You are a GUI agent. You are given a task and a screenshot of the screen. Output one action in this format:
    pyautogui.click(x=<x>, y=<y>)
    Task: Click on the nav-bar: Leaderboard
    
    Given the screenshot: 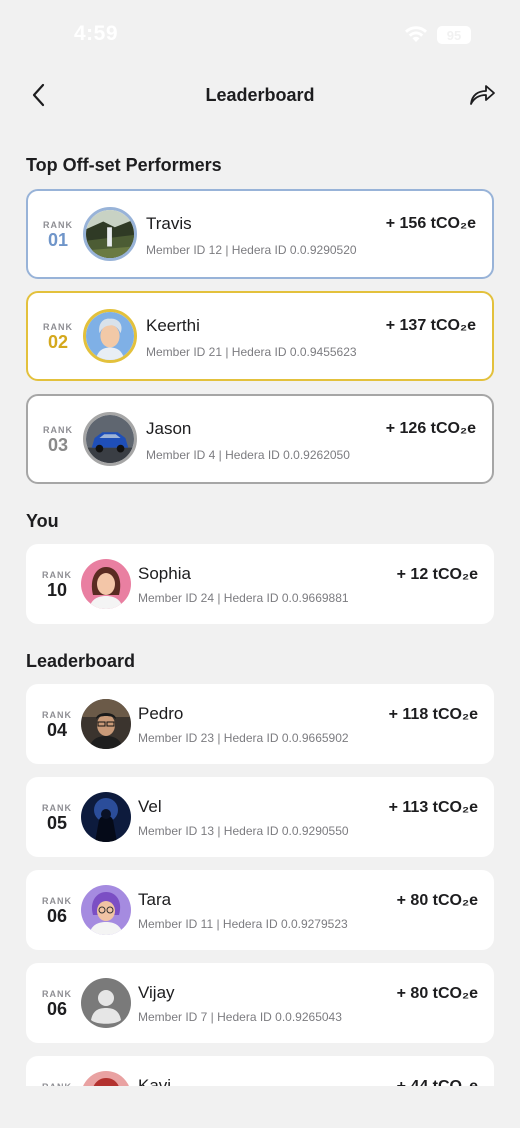 What is the action you would take?
    pyautogui.click(x=260, y=95)
    